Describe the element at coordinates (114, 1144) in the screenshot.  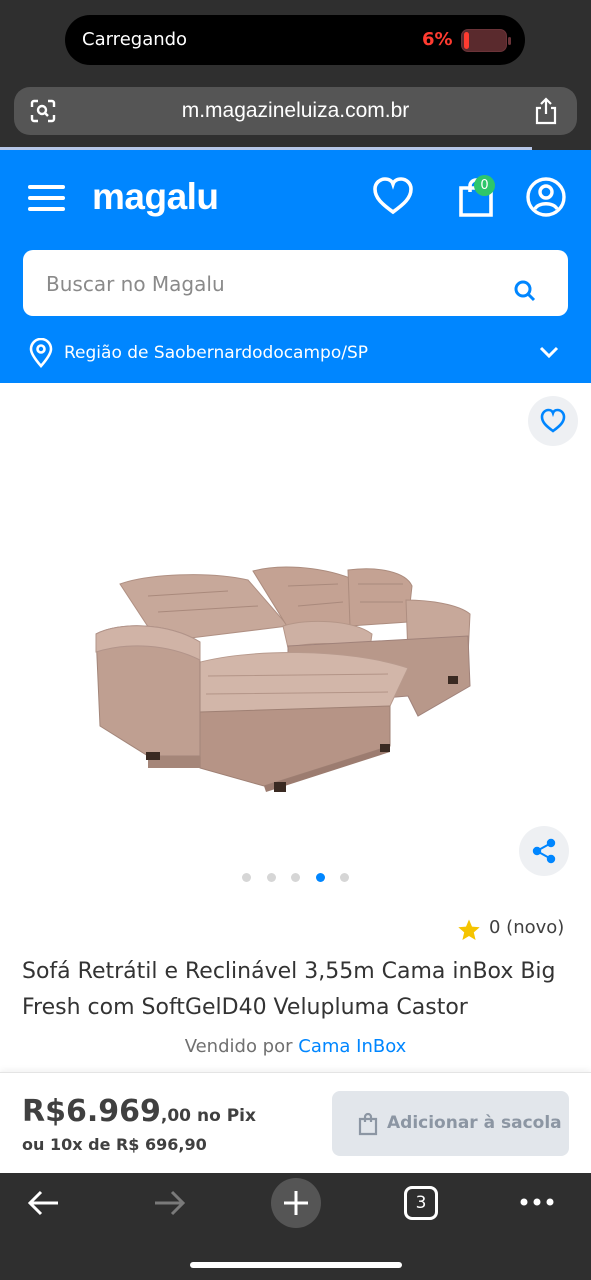
I see `installments-text: ou 10x de R$ 696,90` at that location.